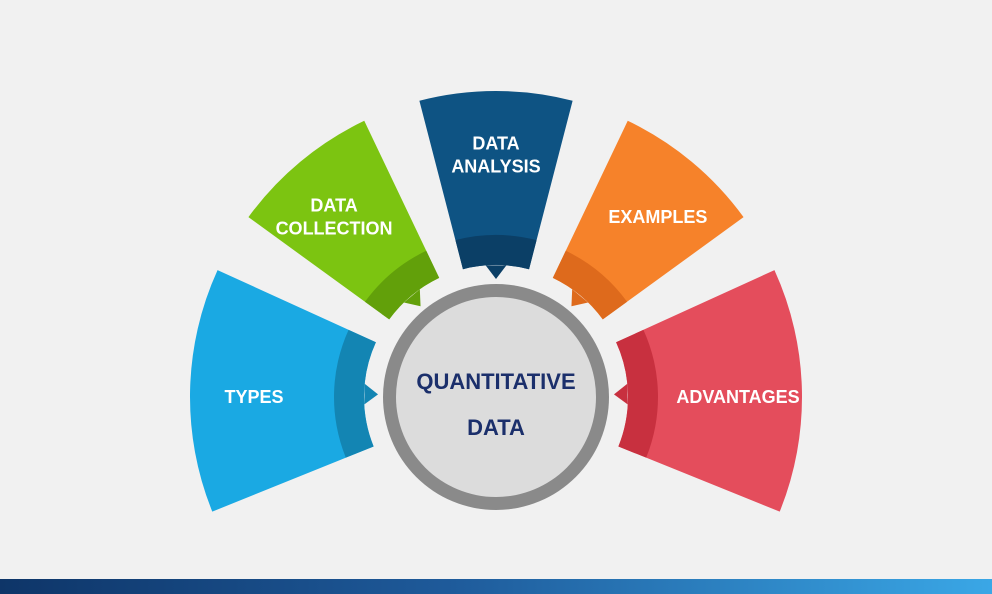  I want to click on segment-advantages-pointer, so click(620, 394).